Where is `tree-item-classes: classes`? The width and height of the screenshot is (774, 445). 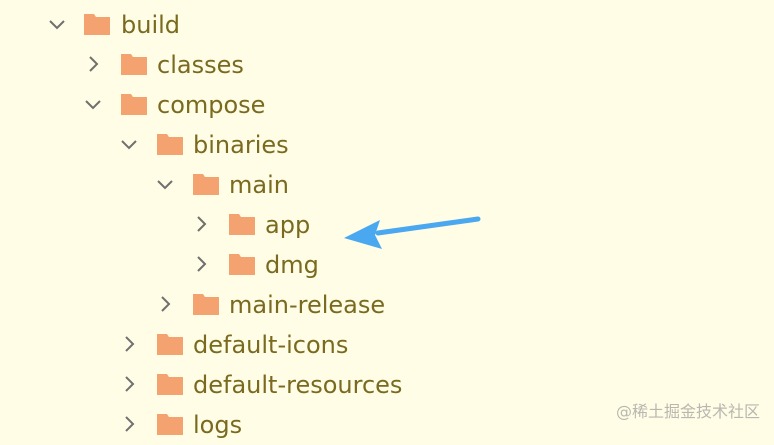 tree-item-classes: classes is located at coordinates (387, 65).